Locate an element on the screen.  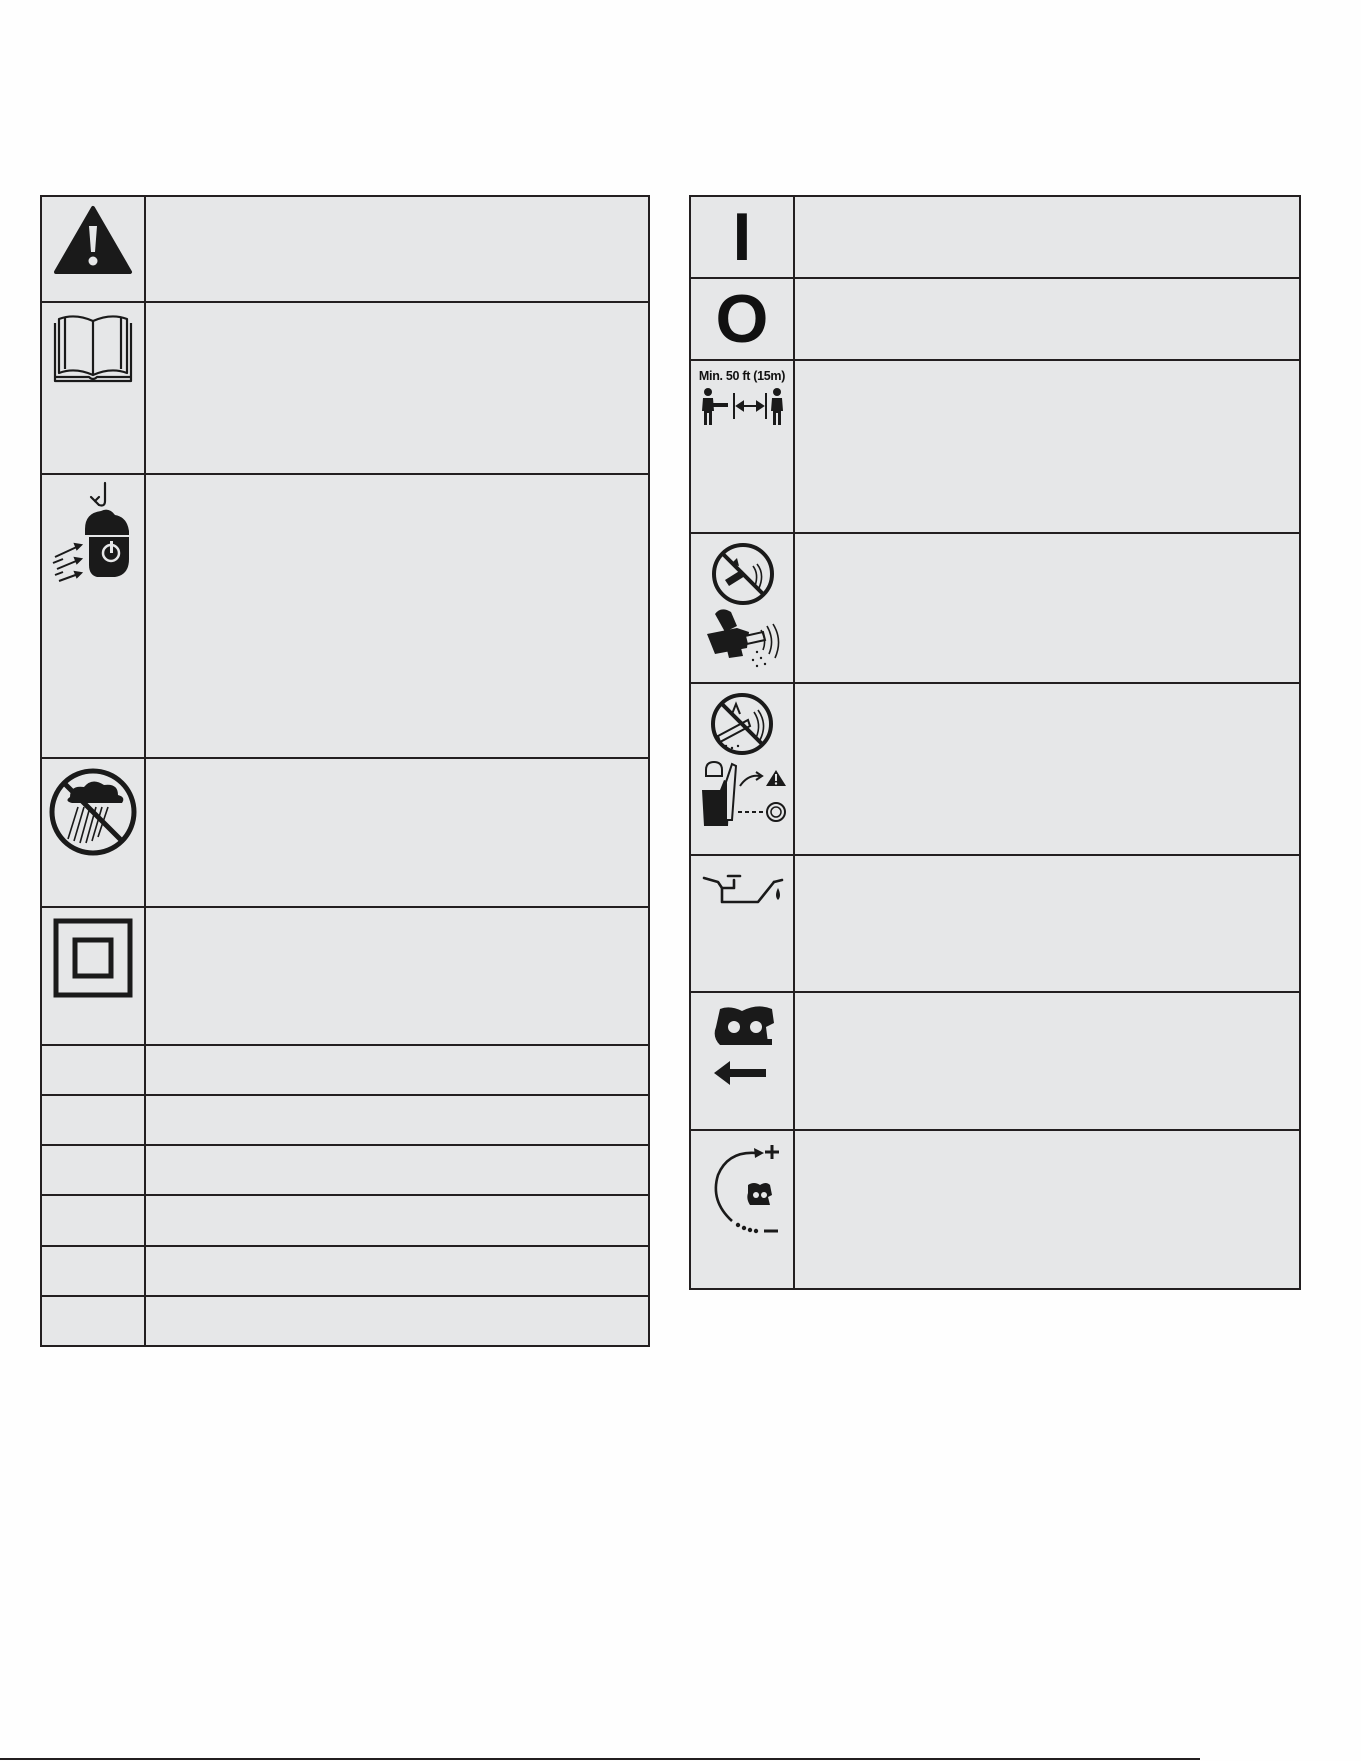
chain-tension-icon is located at coordinates (746, 1189).